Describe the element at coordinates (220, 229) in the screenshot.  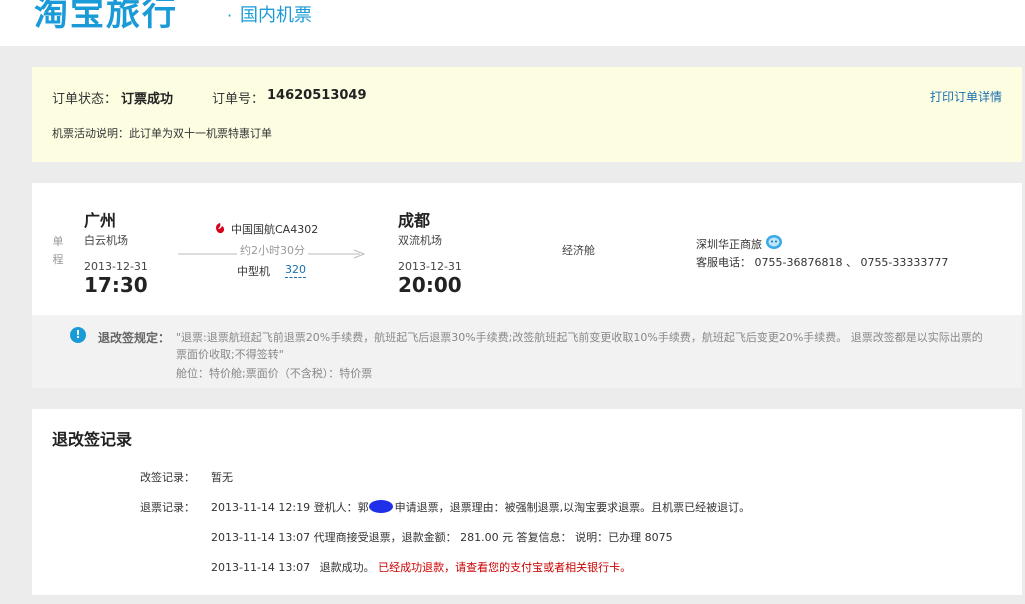
I see `air-china-logo-icon` at that location.